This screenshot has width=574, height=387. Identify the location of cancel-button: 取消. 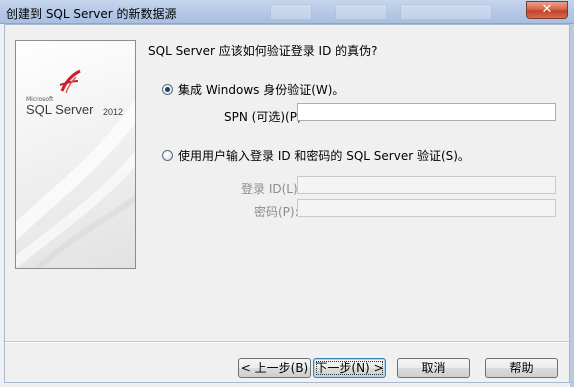
(433, 368).